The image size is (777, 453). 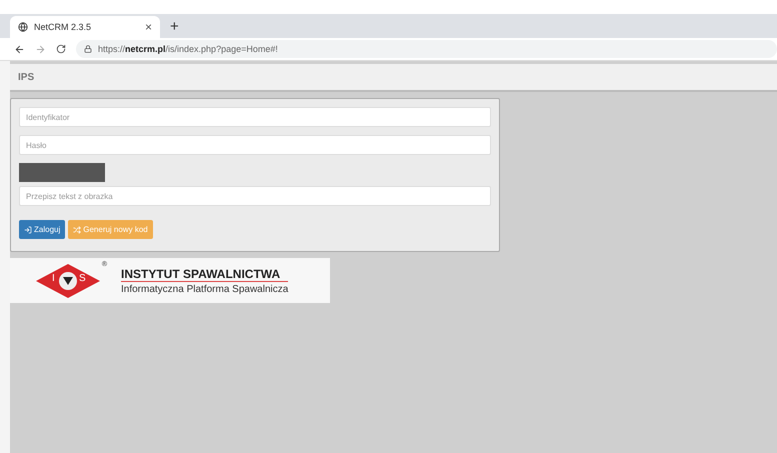 I want to click on logo-title: INSTYTUT SPAWALNICTWA, so click(x=204, y=274).